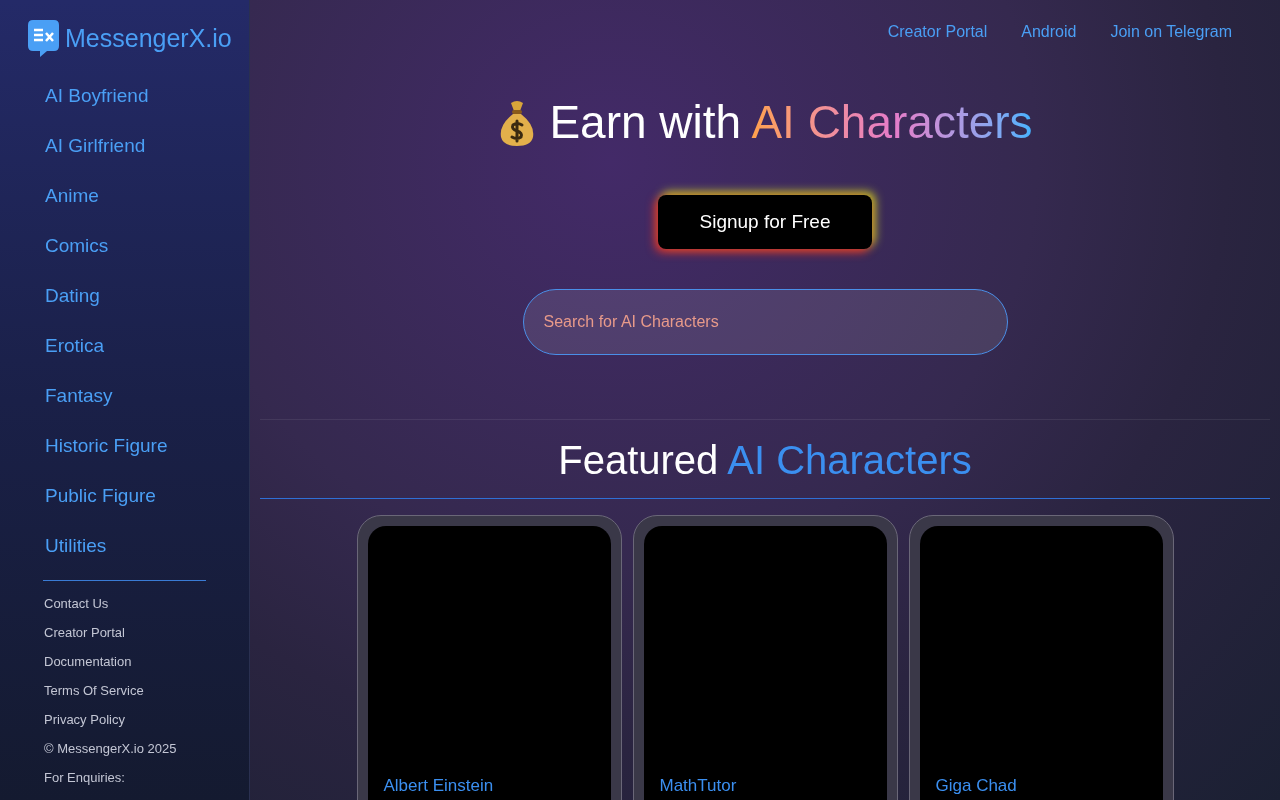  What do you see at coordinates (146, 603) in the screenshot?
I see `footer-link: Contact Us` at bounding box center [146, 603].